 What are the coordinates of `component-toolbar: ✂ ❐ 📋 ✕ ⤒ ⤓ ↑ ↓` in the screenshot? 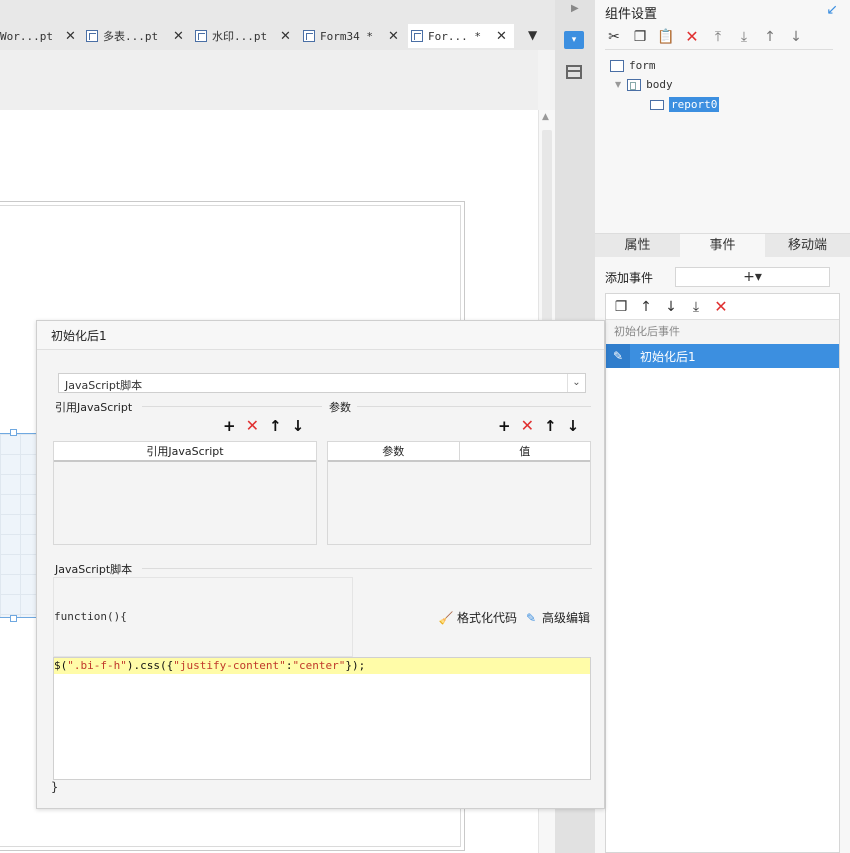 It's located at (719, 37).